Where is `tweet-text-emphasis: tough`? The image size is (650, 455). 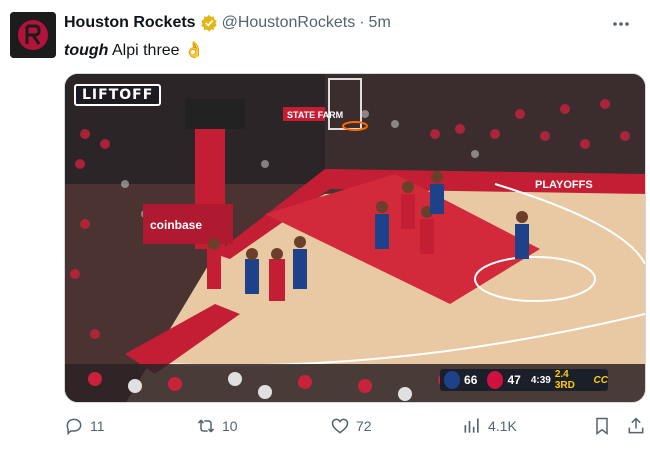 tweet-text-emphasis: tough is located at coordinates (86, 50).